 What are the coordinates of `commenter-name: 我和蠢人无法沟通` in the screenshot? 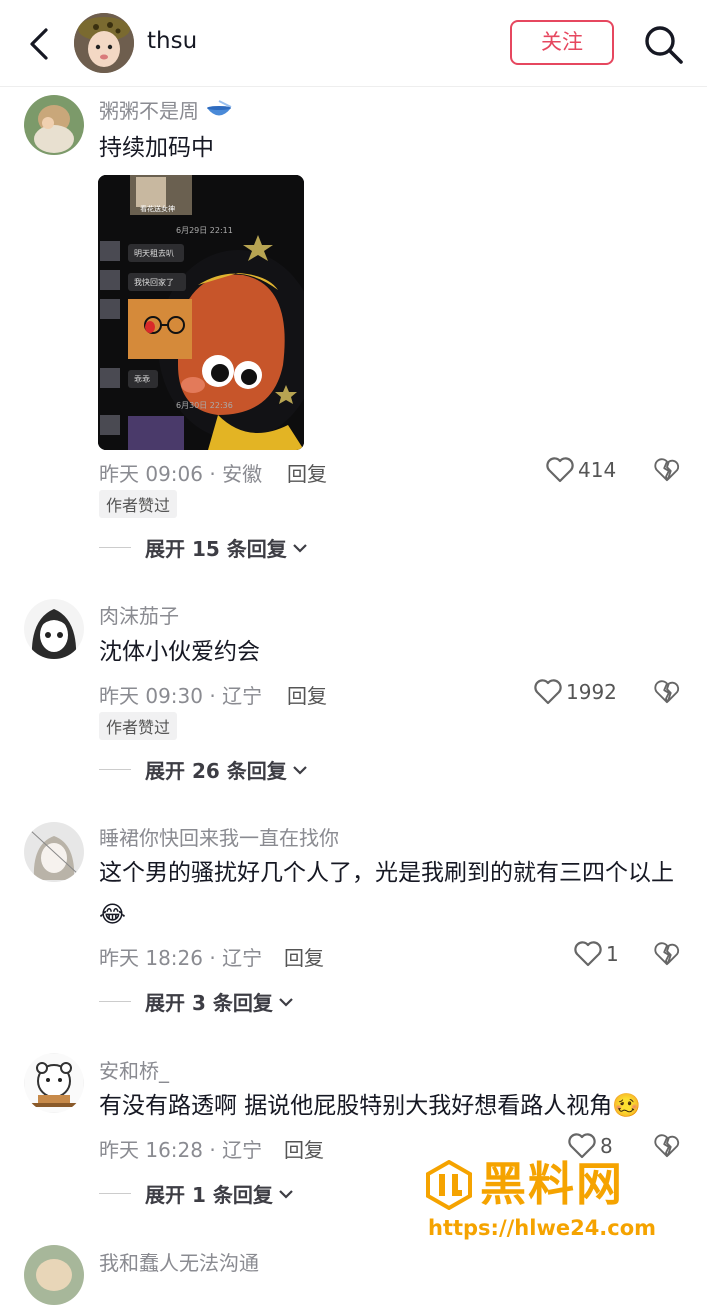 It's located at (179, 1261).